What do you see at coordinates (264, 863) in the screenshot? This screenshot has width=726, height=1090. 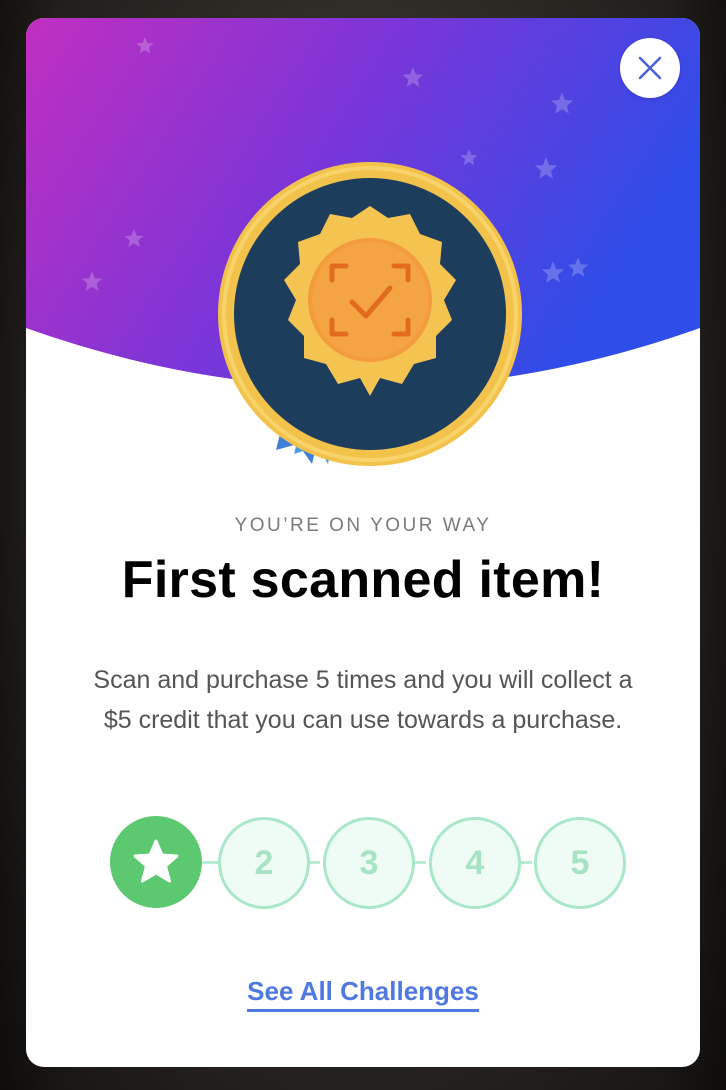 I see `step-2: 2` at bounding box center [264, 863].